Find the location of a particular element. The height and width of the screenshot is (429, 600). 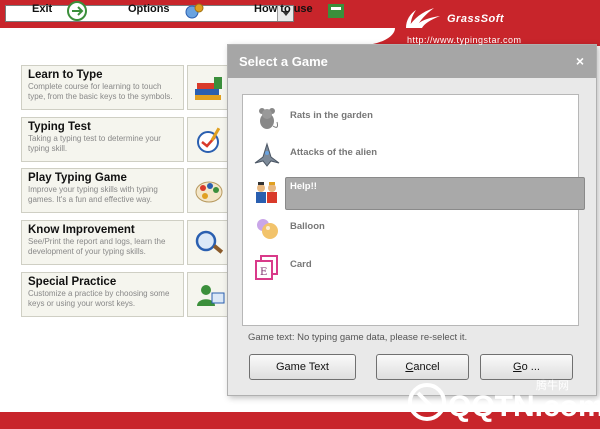

game-label: Balloon is located at coordinates (307, 226).